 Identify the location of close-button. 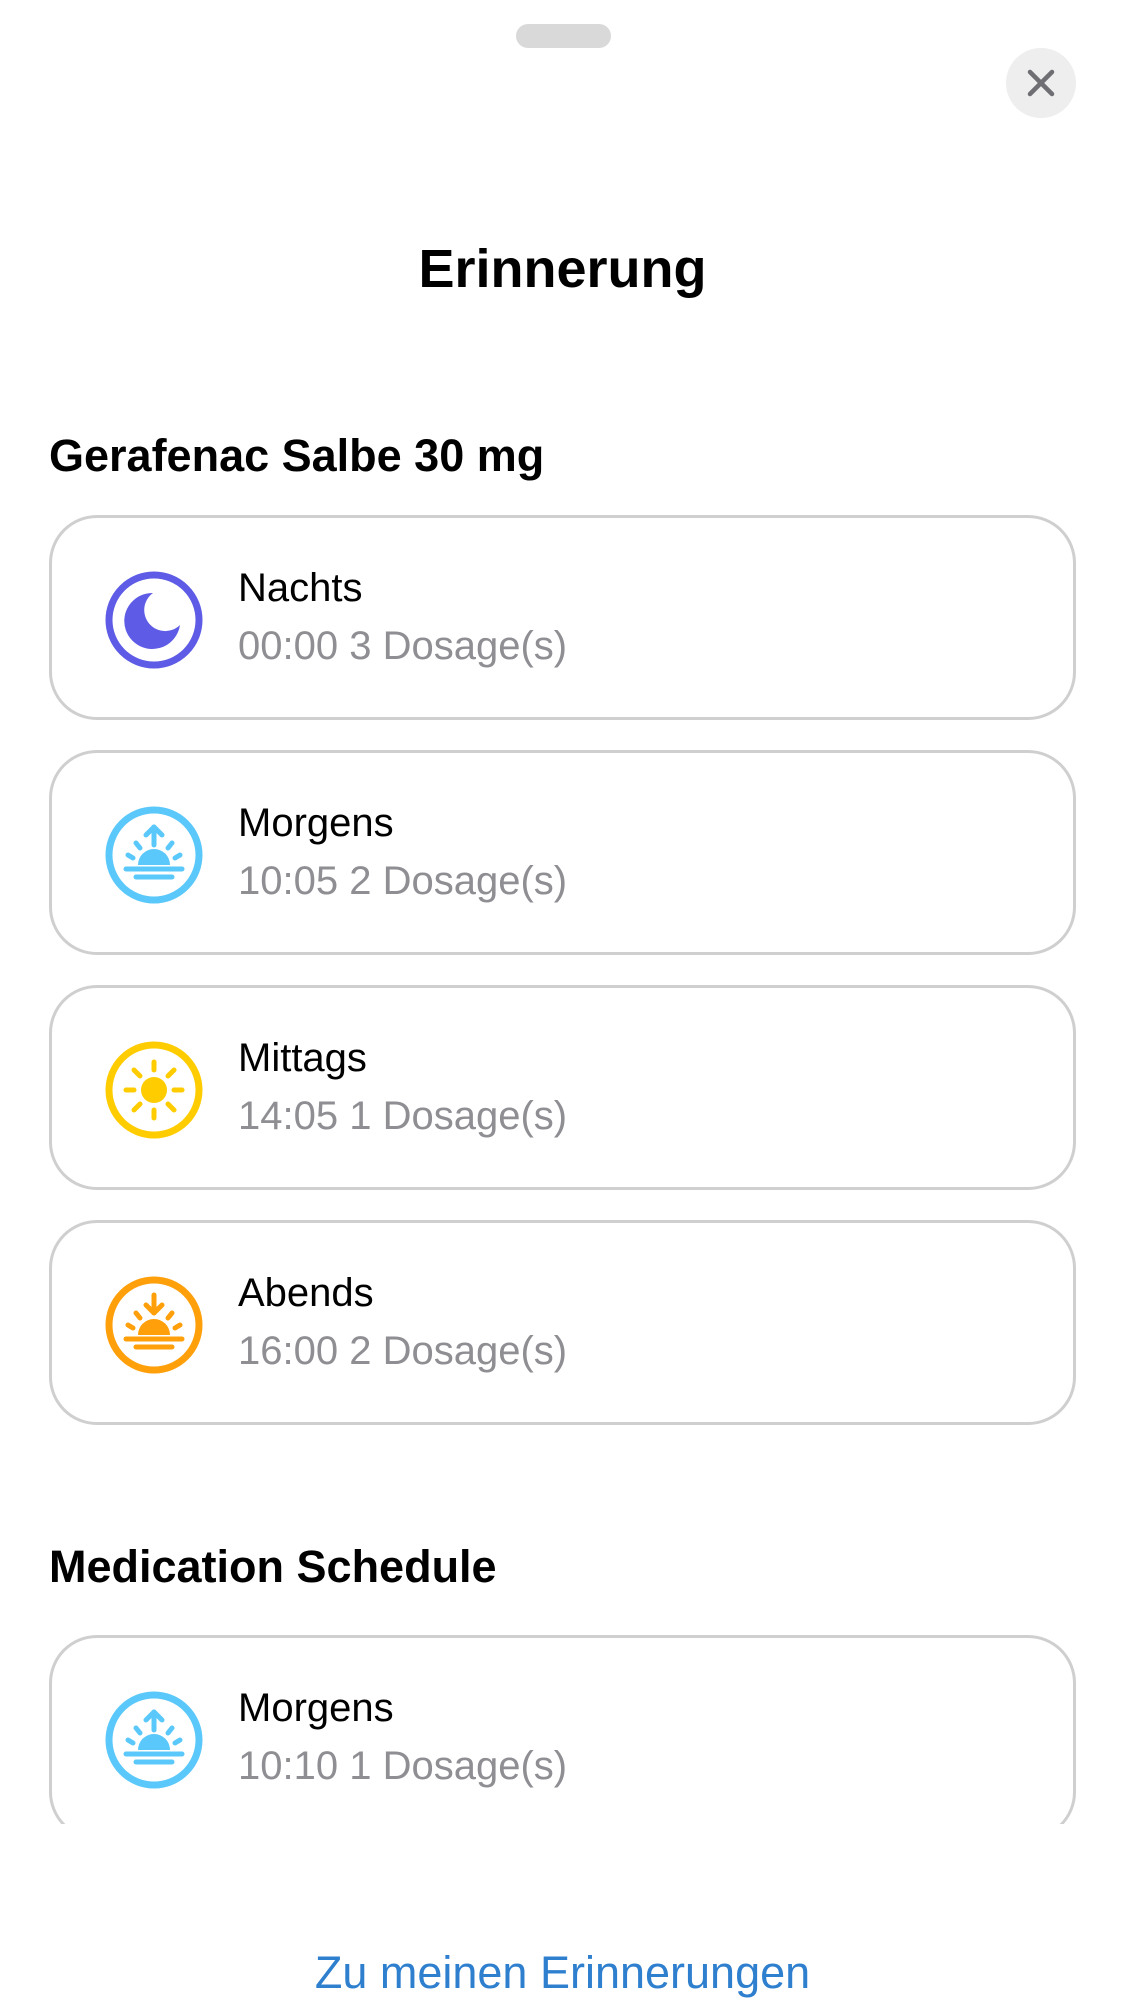
(1041, 83).